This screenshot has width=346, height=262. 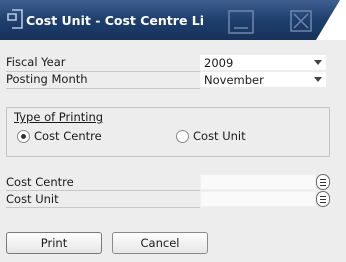 I want to click on radio-cost-centre-label: Cost Centre, so click(x=68, y=136).